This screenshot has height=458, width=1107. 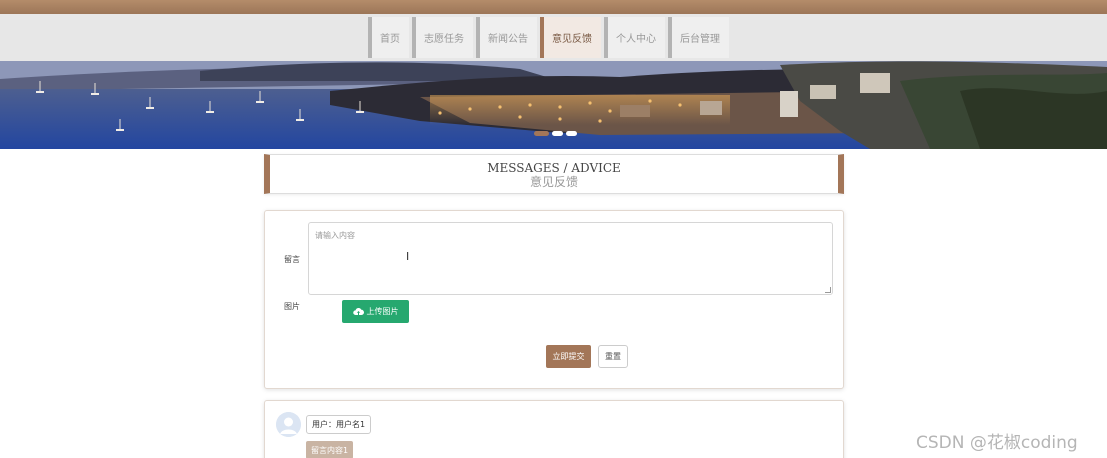 What do you see at coordinates (997, 443) in the screenshot?
I see `watermark: CSDN @花椒coding` at bounding box center [997, 443].